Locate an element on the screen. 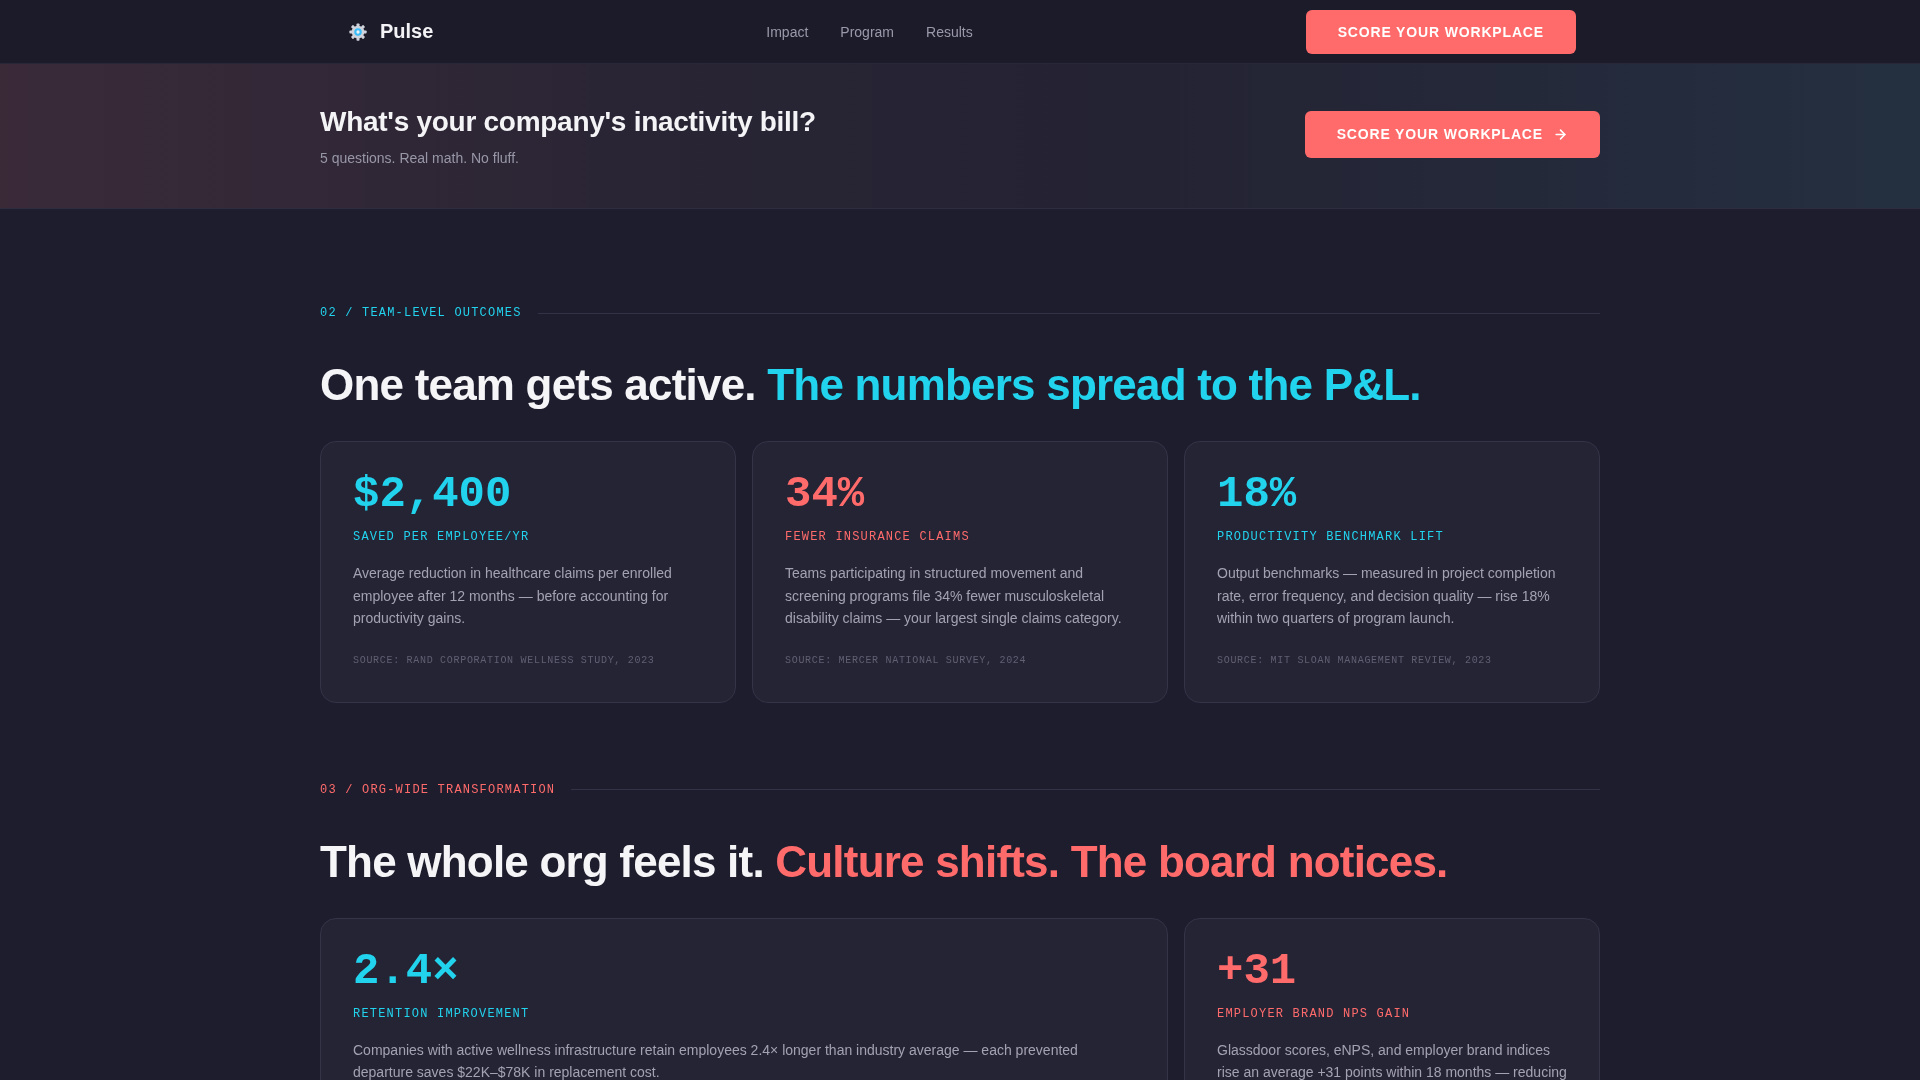 Image resolution: width=1920 pixels, height=1080 pixels. stat-value: $2,400 is located at coordinates (432, 494).